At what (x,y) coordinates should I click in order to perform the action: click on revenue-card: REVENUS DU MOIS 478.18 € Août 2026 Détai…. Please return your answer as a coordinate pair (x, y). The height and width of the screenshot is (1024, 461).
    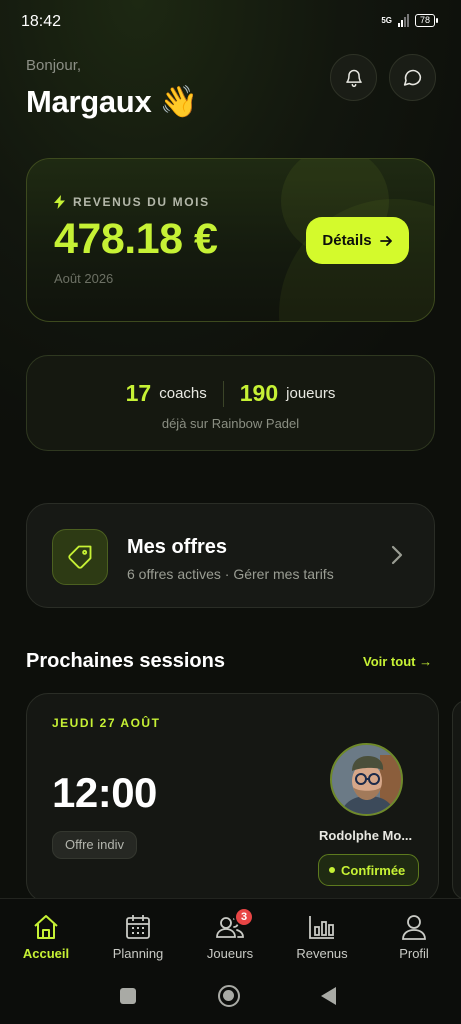
    Looking at the image, I should click on (230, 240).